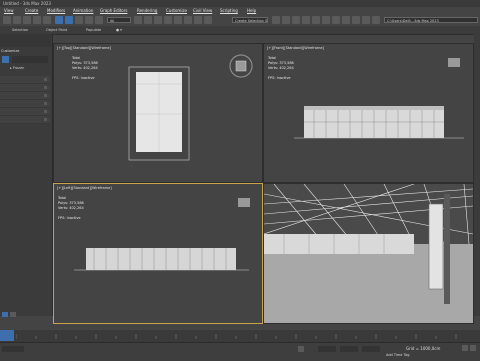 The image size is (480, 361). I want to click on place-icon, so click(158, 20).